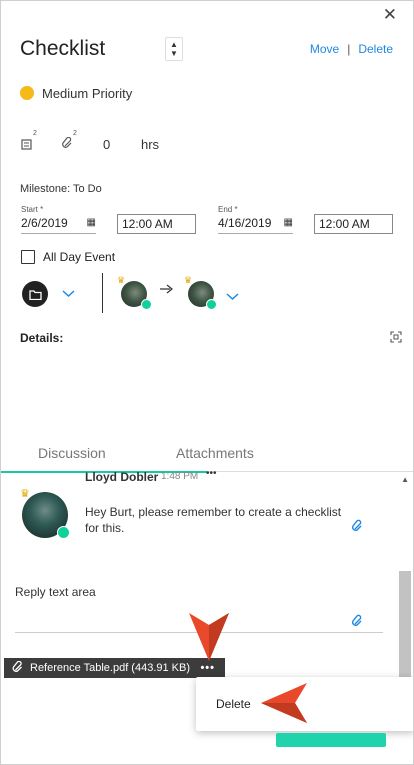 Image resolution: width=414 pixels, height=765 pixels. Describe the element at coordinates (174, 53) in the screenshot. I see `spinner-down-icon: ▼` at that location.